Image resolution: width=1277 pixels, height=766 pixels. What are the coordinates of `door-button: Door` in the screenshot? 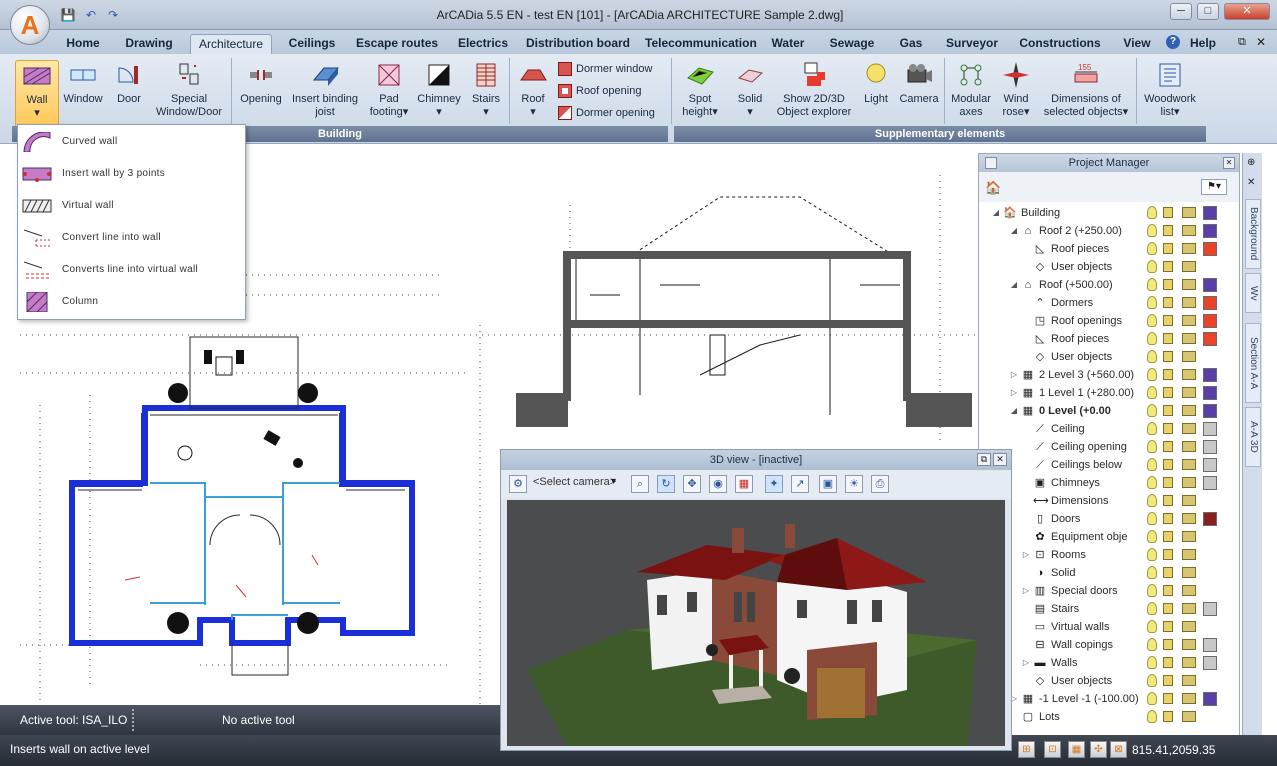 It's located at (129, 83).